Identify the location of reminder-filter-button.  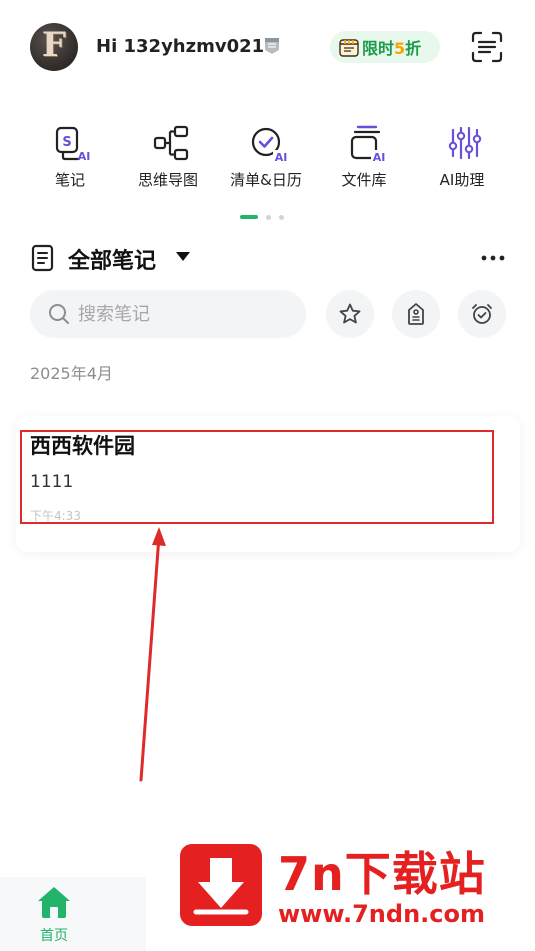
(482, 314).